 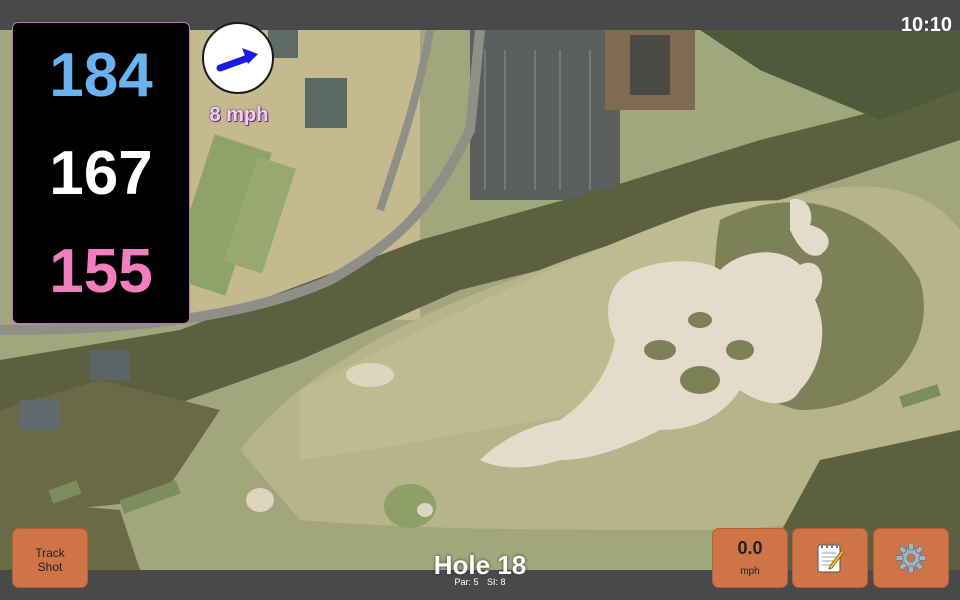 I want to click on middle-distance: 167, so click(x=101, y=173).